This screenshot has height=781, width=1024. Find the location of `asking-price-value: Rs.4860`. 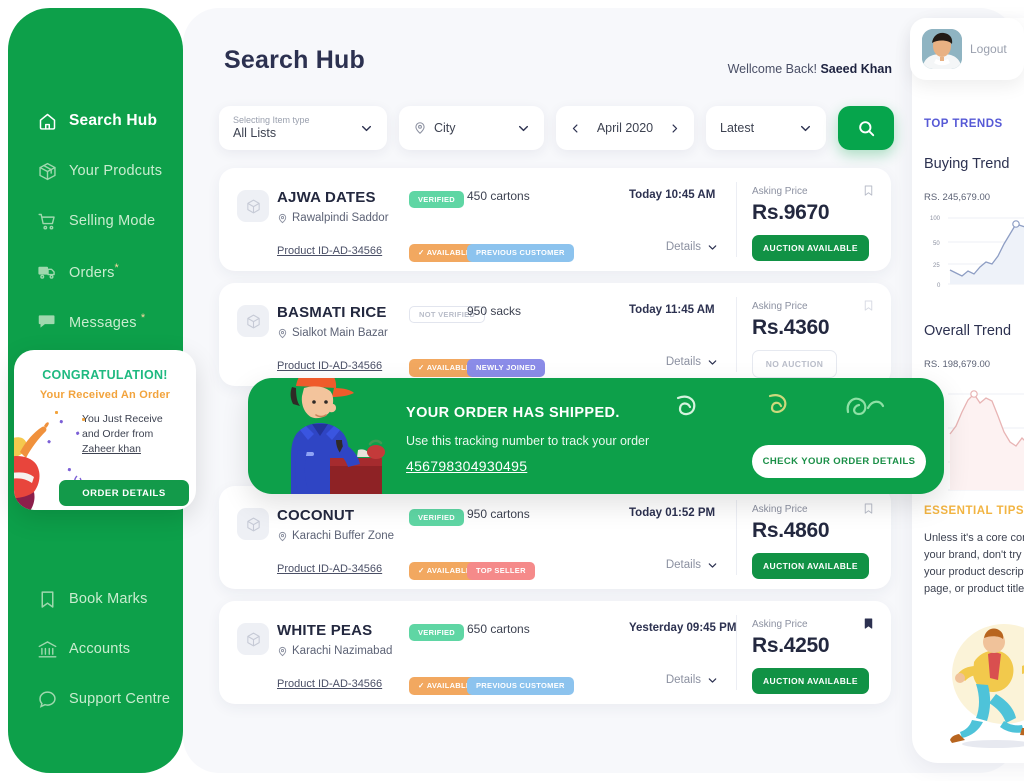

asking-price-value: Rs.4860 is located at coordinates (791, 530).